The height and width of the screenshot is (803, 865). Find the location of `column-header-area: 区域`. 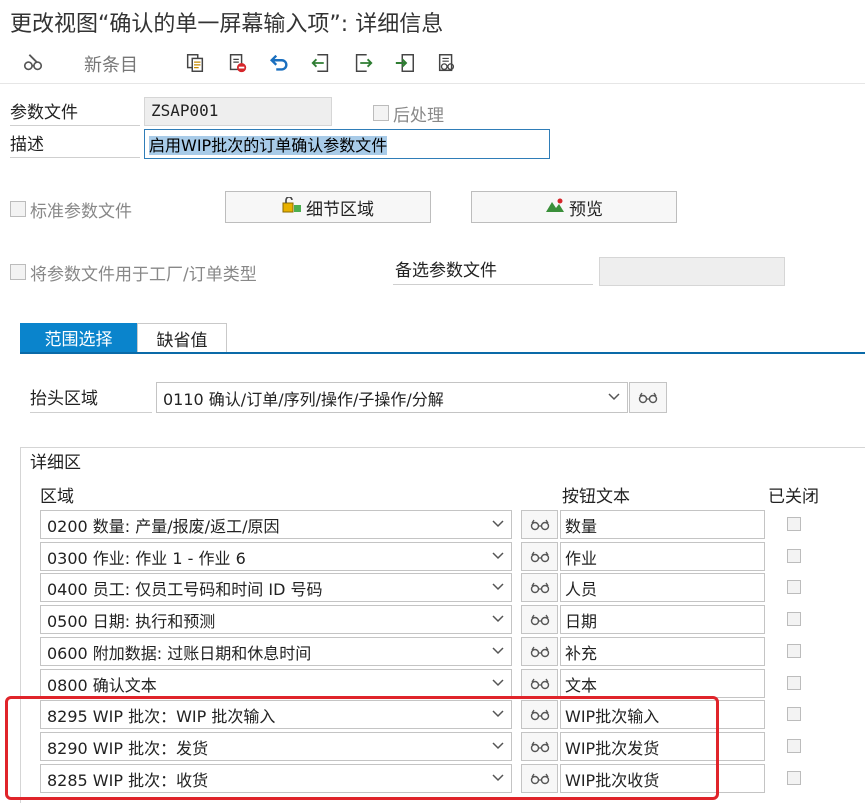

column-header-area: 区域 is located at coordinates (57, 497).